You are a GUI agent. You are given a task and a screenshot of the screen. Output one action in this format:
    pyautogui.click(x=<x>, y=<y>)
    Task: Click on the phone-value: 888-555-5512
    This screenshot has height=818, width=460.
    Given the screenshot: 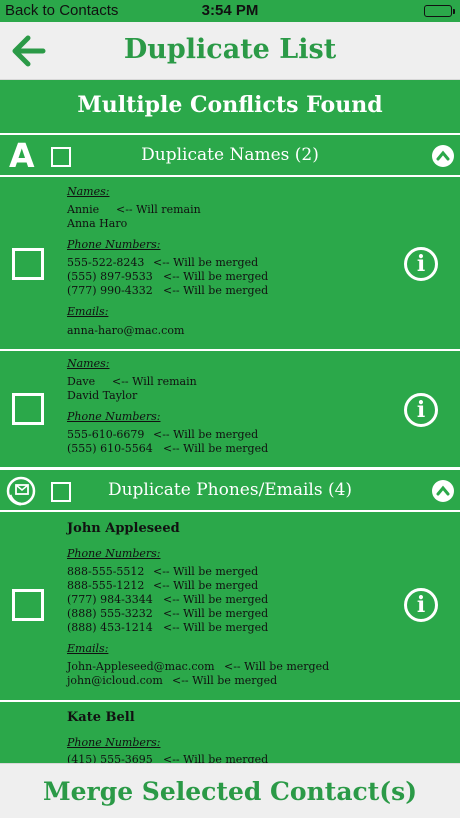 What is the action you would take?
    pyautogui.click(x=106, y=571)
    